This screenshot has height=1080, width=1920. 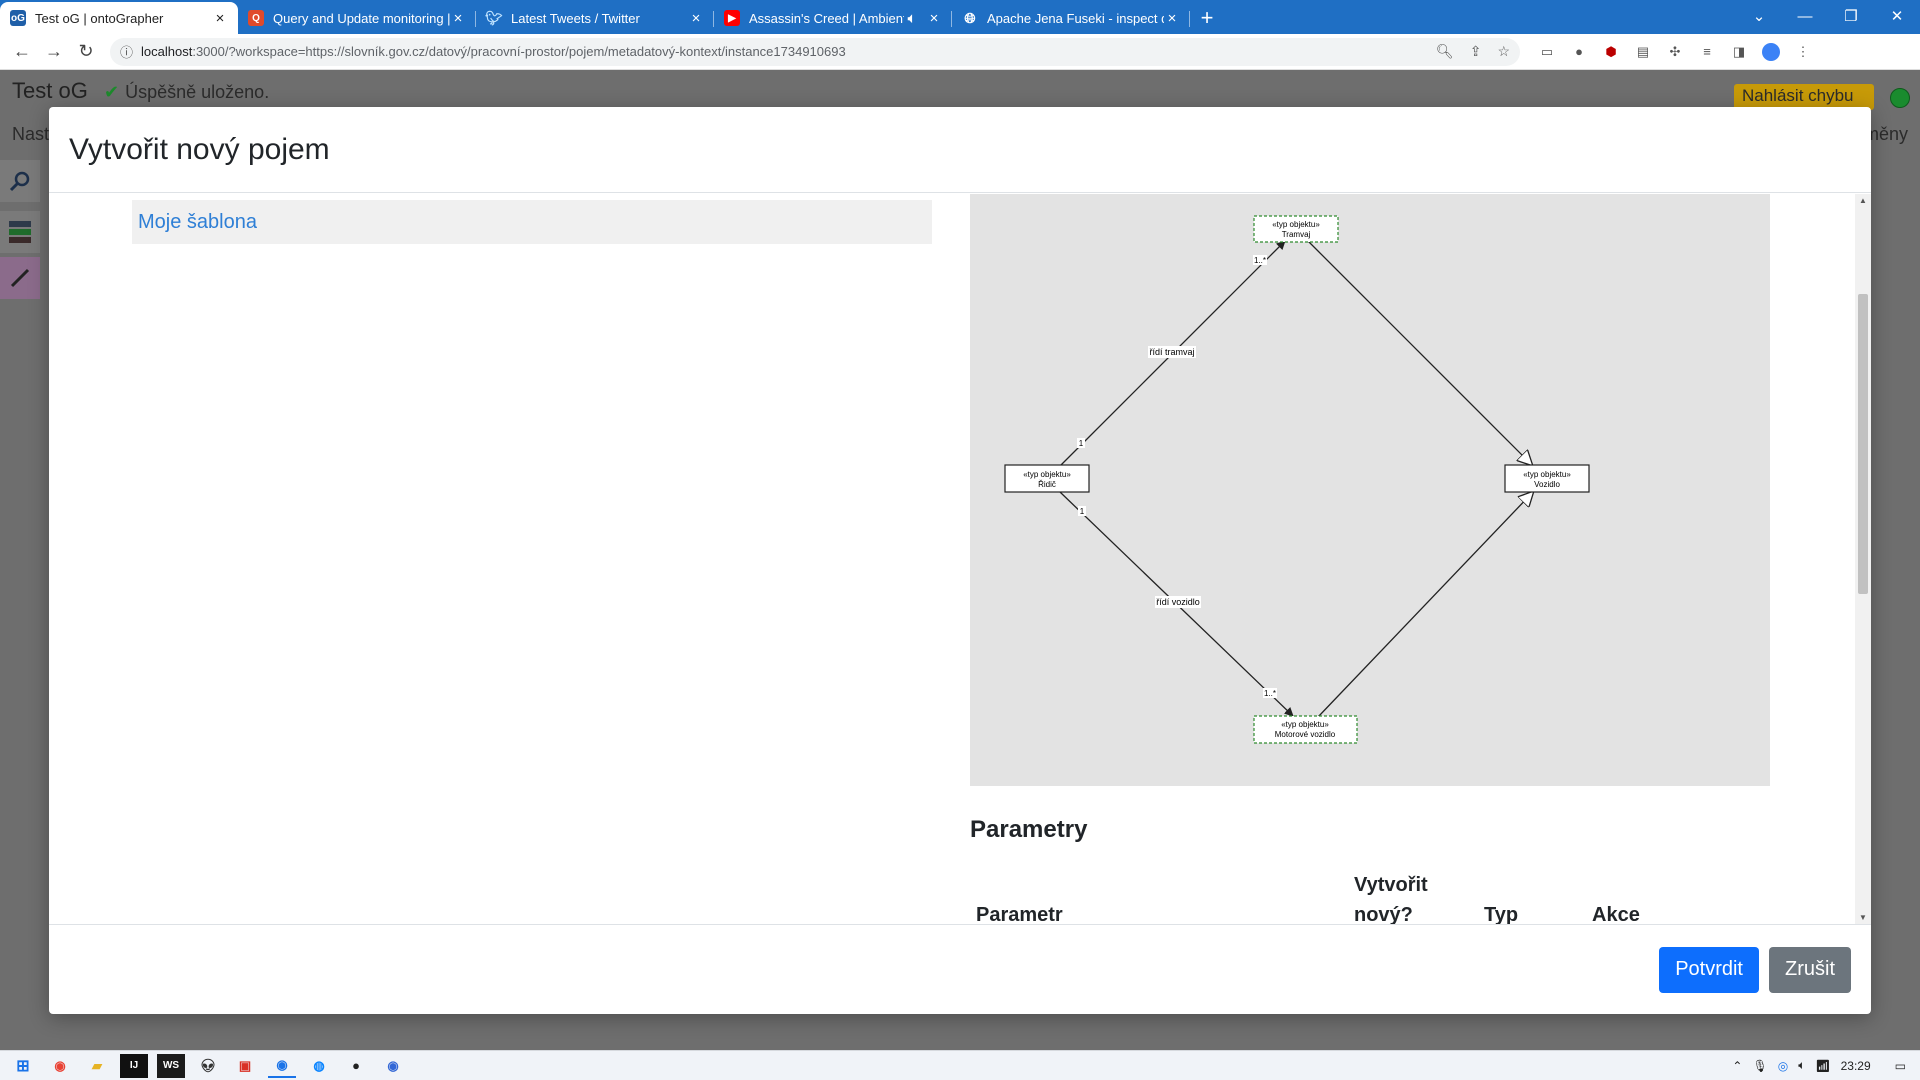 I want to click on chrome-icon: ◉, so click(x=60, y=1066).